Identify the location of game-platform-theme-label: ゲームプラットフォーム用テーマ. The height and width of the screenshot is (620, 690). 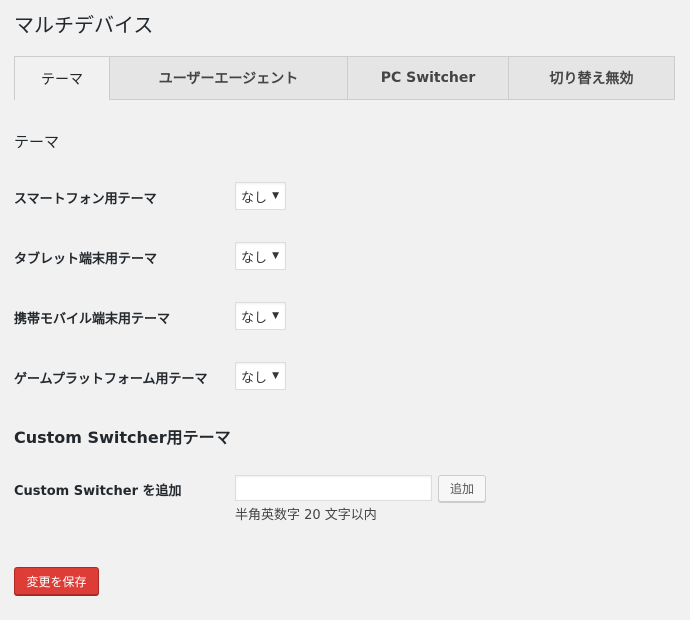
(111, 379).